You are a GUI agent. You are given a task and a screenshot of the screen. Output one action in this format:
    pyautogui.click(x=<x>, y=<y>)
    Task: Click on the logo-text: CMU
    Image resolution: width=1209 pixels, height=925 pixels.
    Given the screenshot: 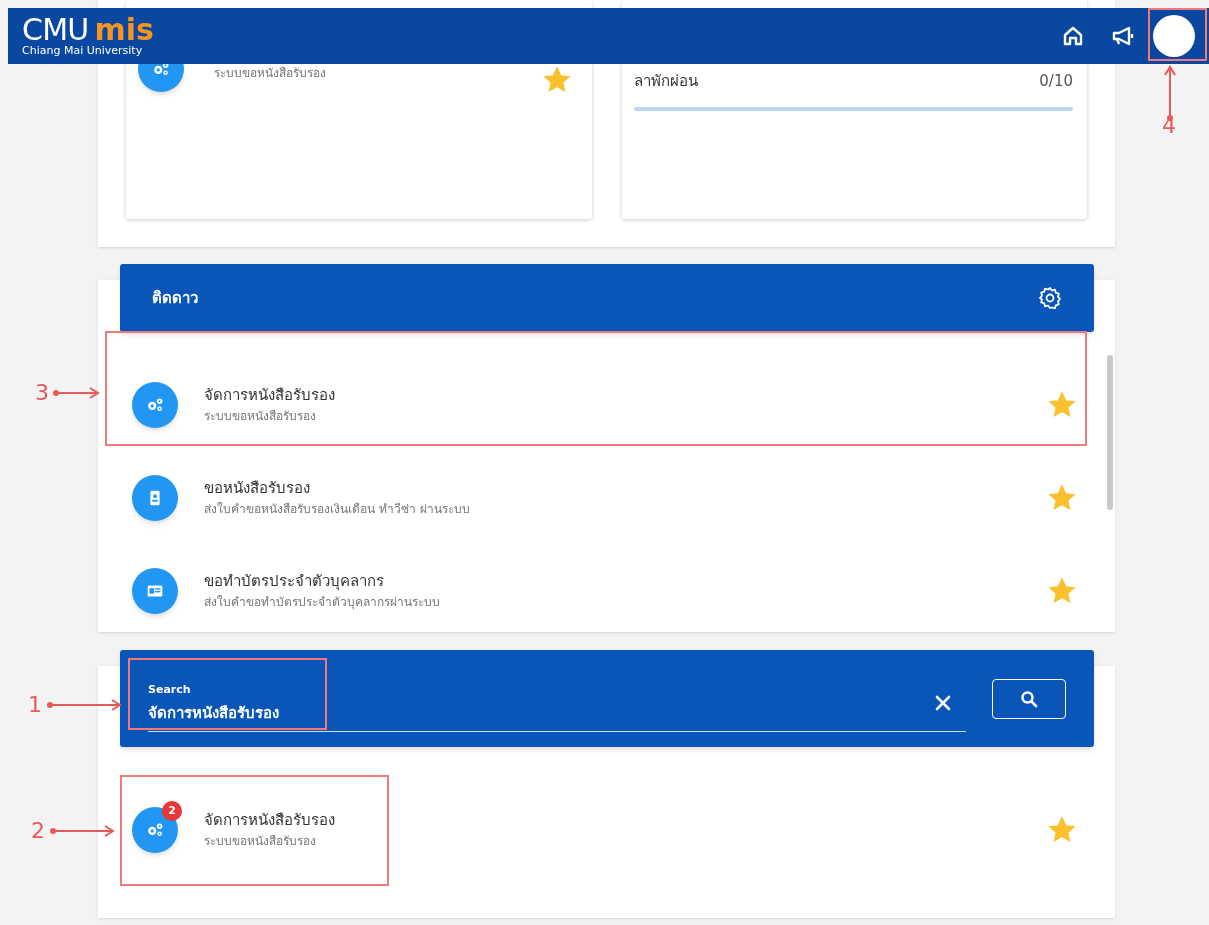 What is the action you would take?
    pyautogui.click(x=55, y=30)
    